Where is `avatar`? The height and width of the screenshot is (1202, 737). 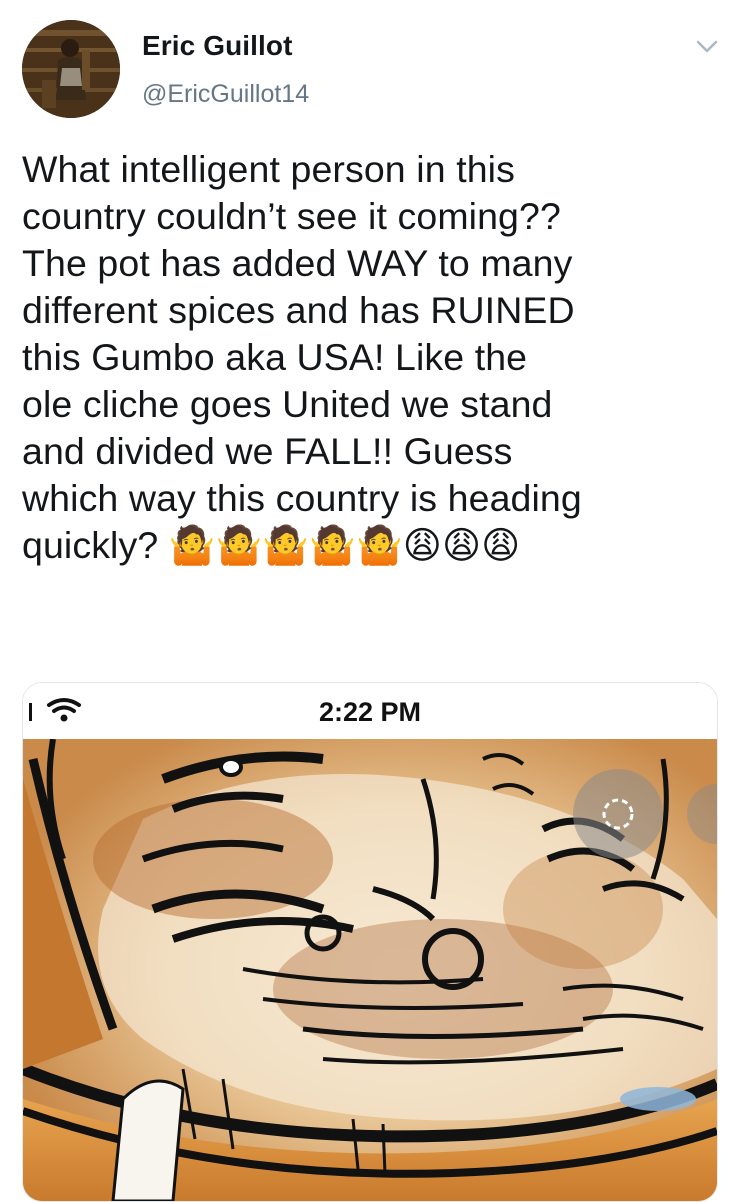 avatar is located at coordinates (71, 69).